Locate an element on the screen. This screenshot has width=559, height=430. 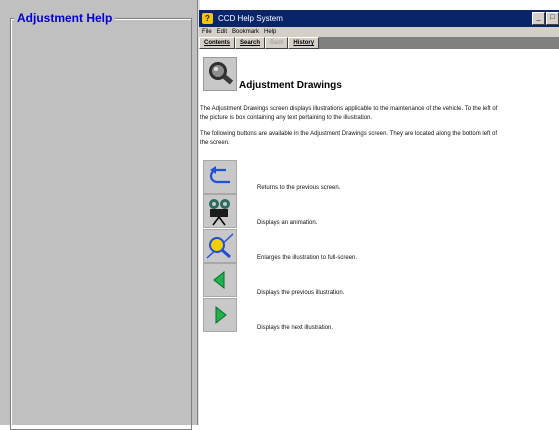
back-button: Back is located at coordinates (277, 43).